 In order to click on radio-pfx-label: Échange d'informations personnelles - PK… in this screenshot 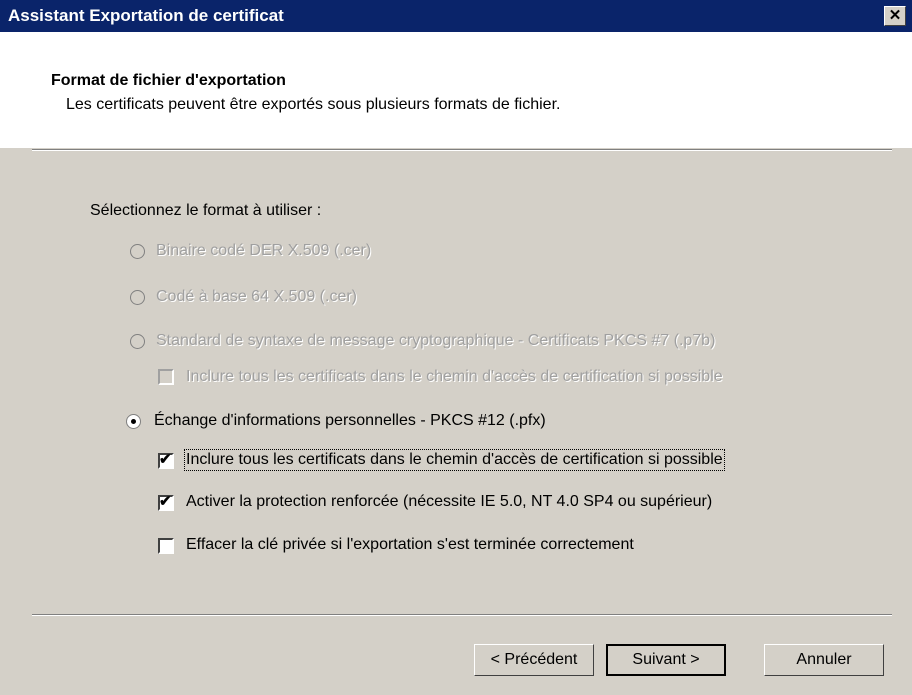, I will do `click(350, 420)`.